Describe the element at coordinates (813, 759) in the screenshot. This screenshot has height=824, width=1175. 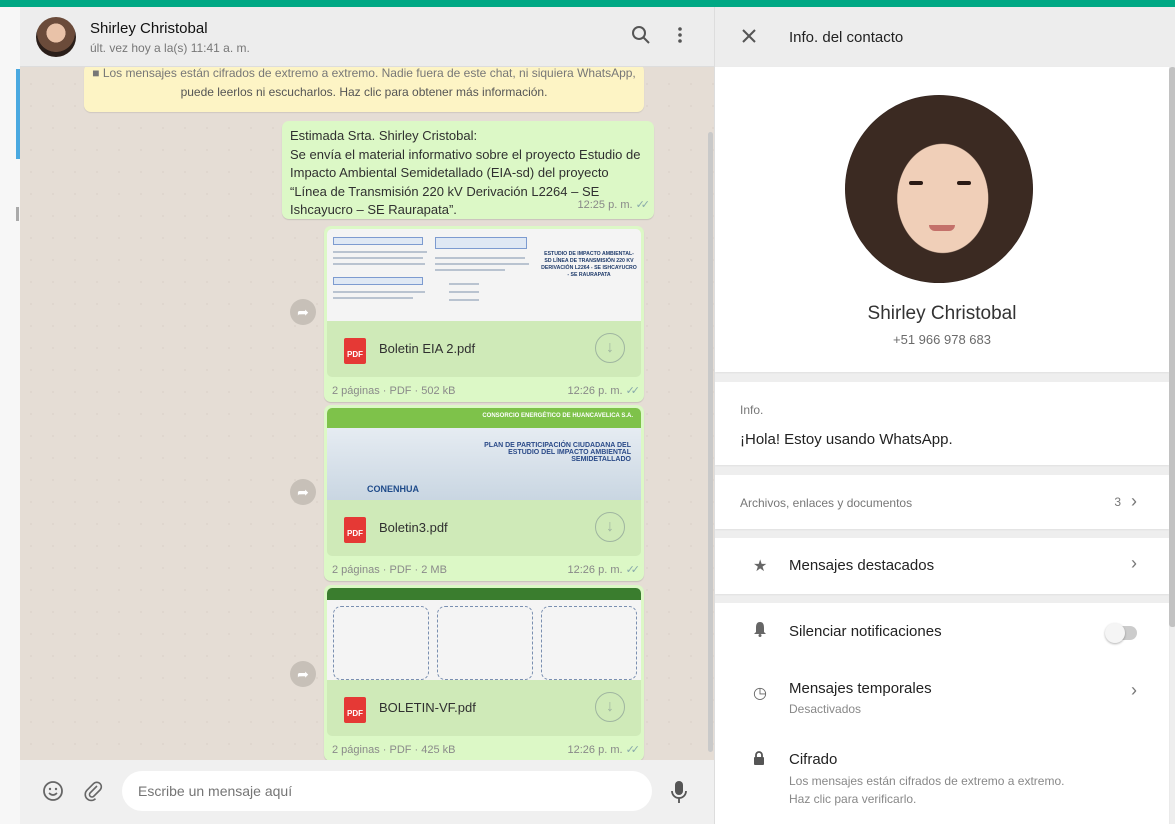
I see `encryption-label: Cifrado` at that location.